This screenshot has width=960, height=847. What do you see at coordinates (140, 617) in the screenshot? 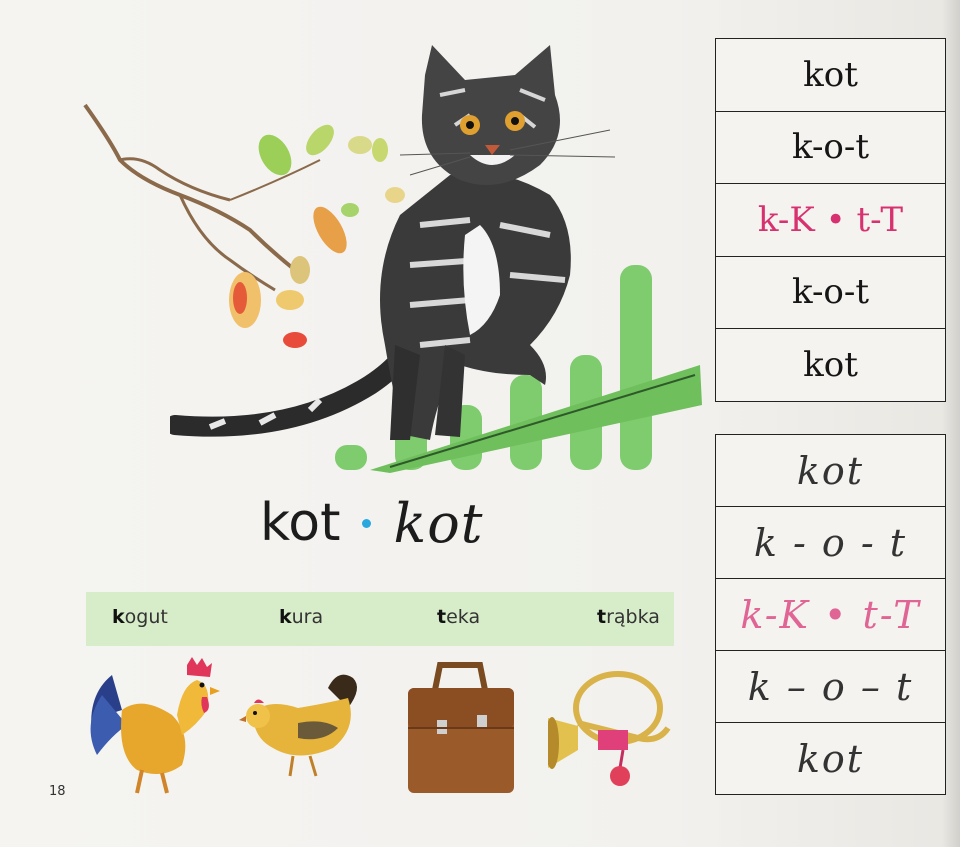
I see `vocab-word-kogut: kogut` at bounding box center [140, 617].